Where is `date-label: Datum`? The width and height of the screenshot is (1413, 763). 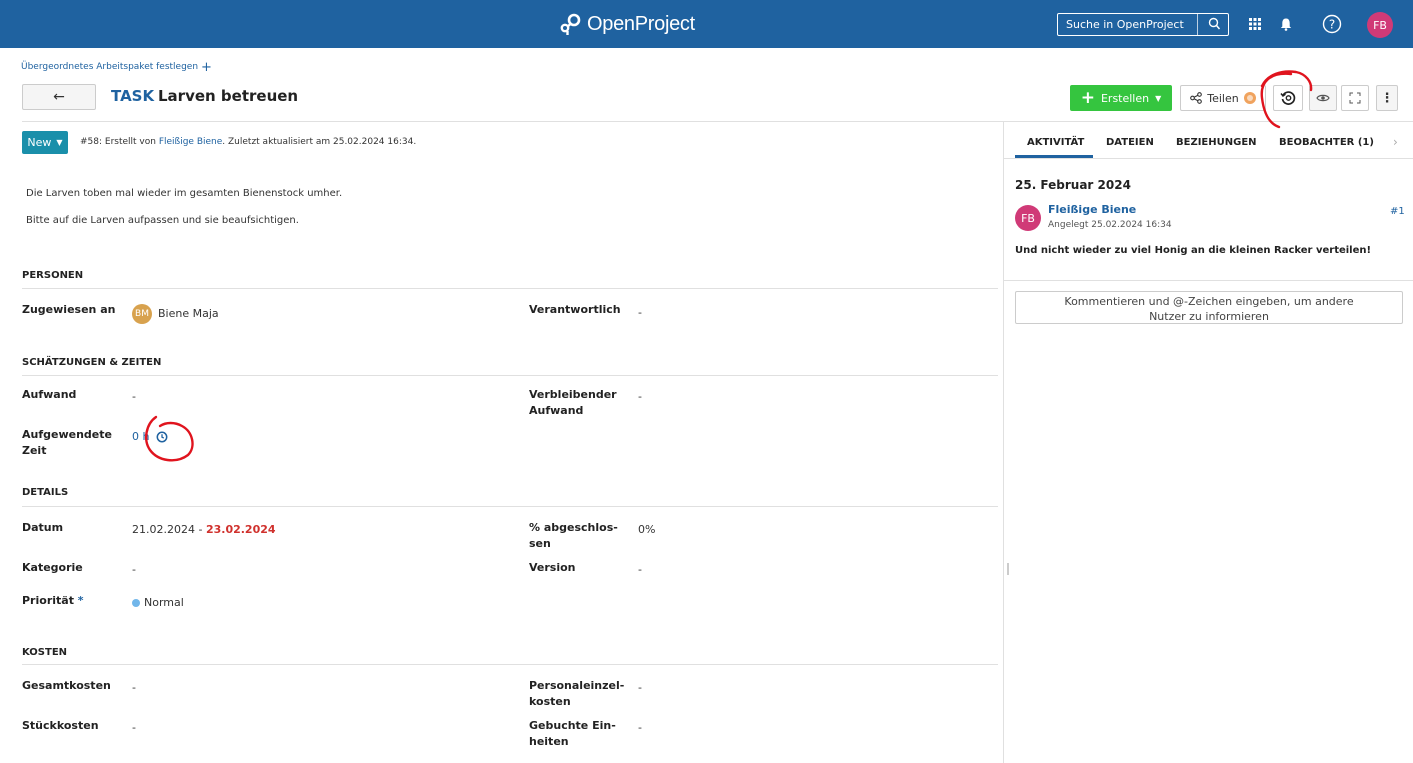 date-label: Datum is located at coordinates (43, 527).